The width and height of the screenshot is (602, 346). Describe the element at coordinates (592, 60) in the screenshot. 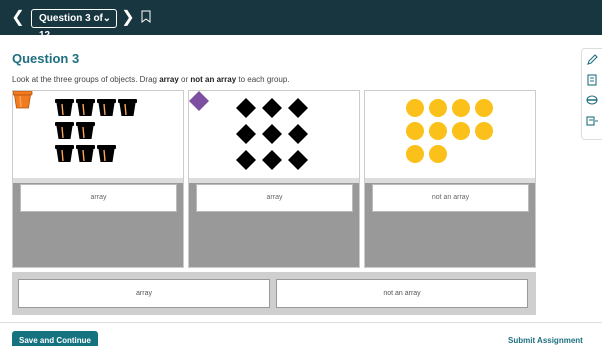

I see `pencil-icon` at that location.